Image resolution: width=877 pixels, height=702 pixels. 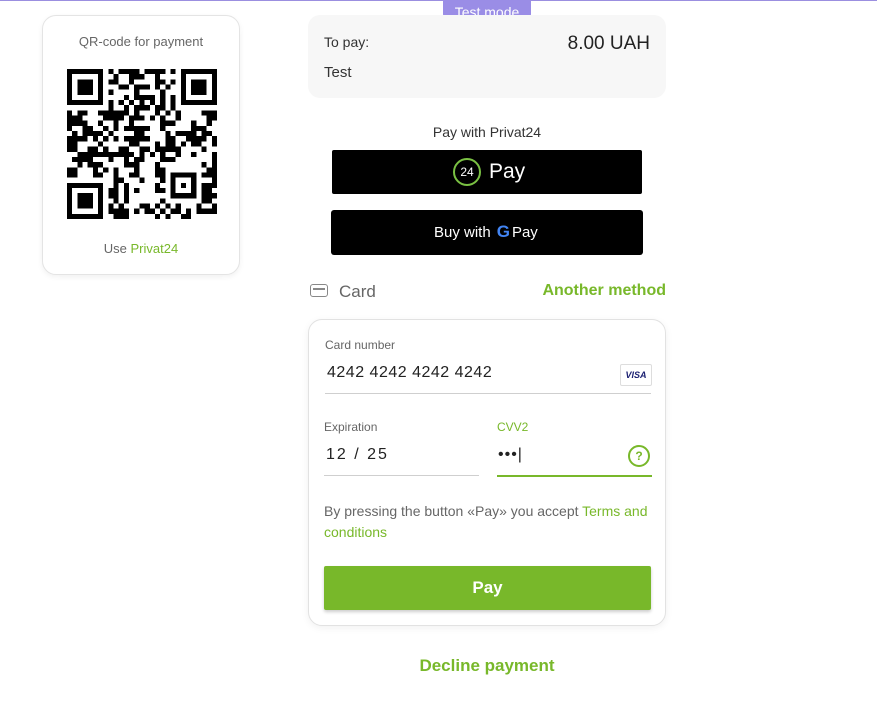 What do you see at coordinates (513, 427) in the screenshot?
I see `cvv-label: CVV2` at bounding box center [513, 427].